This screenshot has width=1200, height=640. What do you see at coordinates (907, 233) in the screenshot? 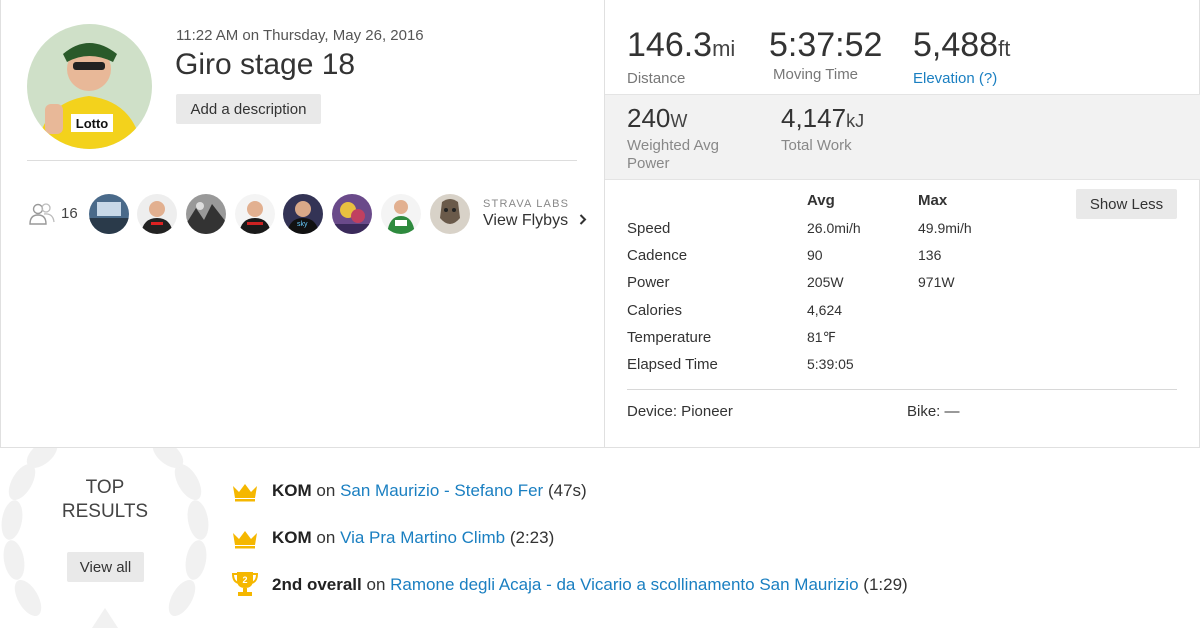
I see `detail-row-speed: Speed 26.0mi/h 49.9mi/h` at bounding box center [907, 233].